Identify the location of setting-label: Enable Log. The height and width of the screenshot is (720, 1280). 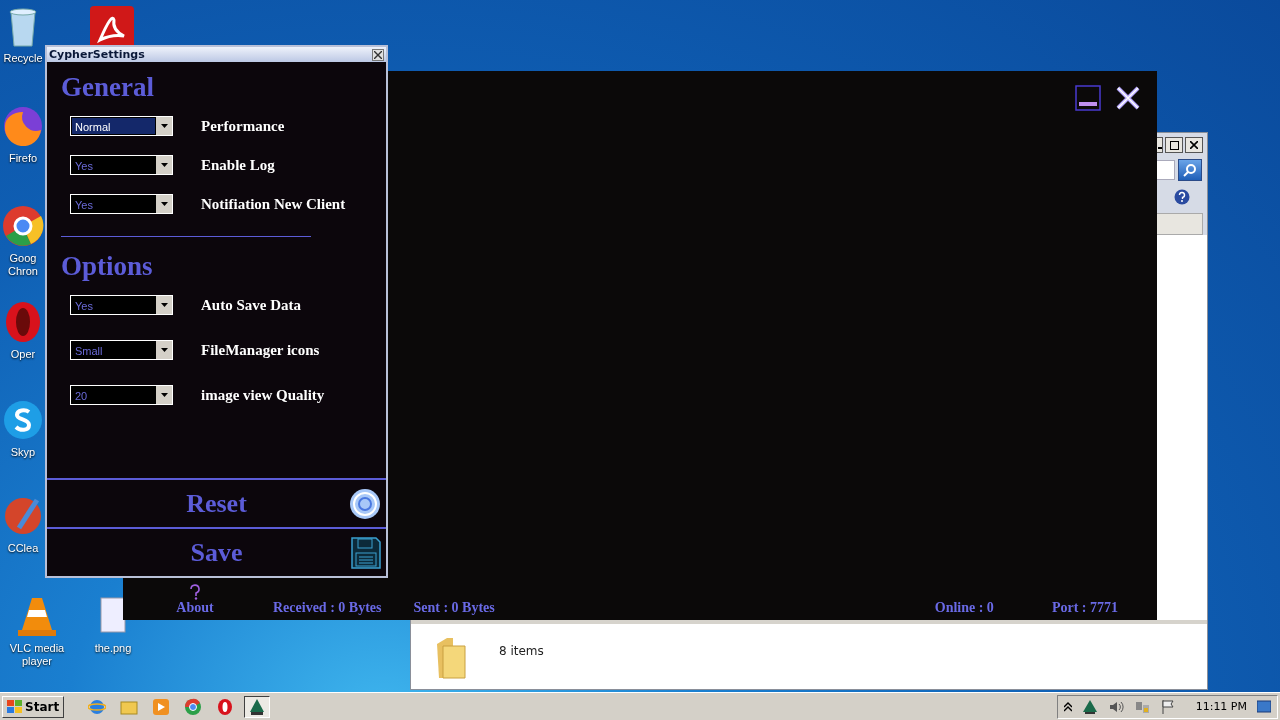
(238, 165).